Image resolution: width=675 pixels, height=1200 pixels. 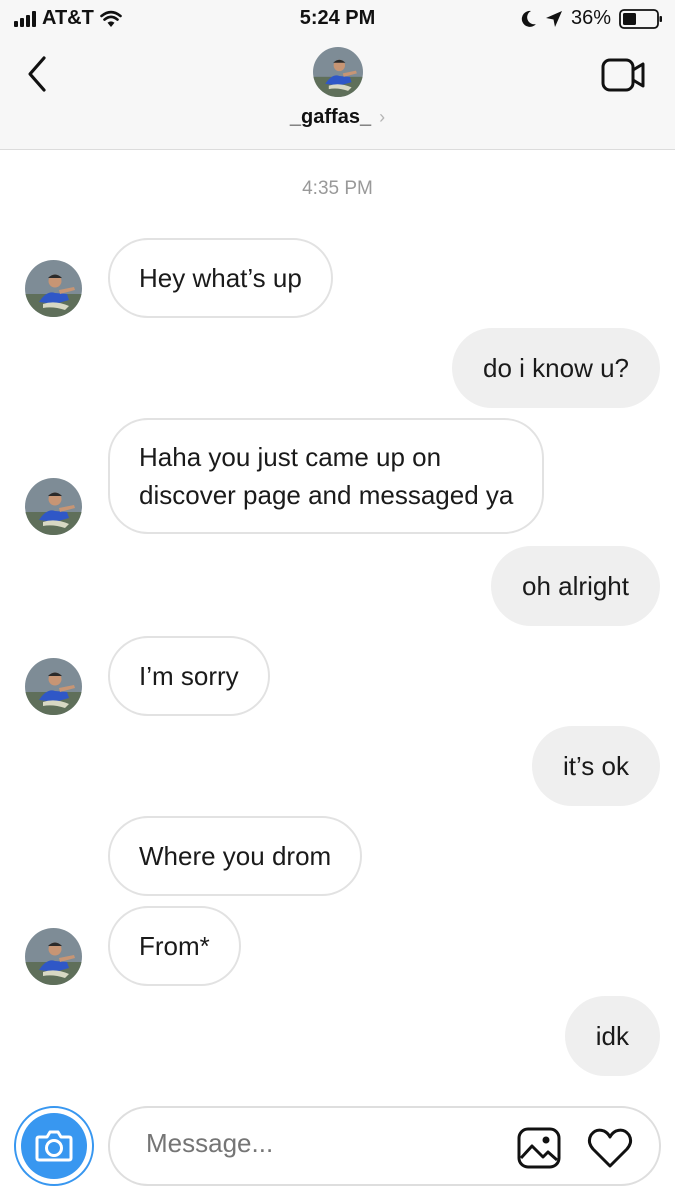 I want to click on chevron-right-icon: ›, so click(x=382, y=117).